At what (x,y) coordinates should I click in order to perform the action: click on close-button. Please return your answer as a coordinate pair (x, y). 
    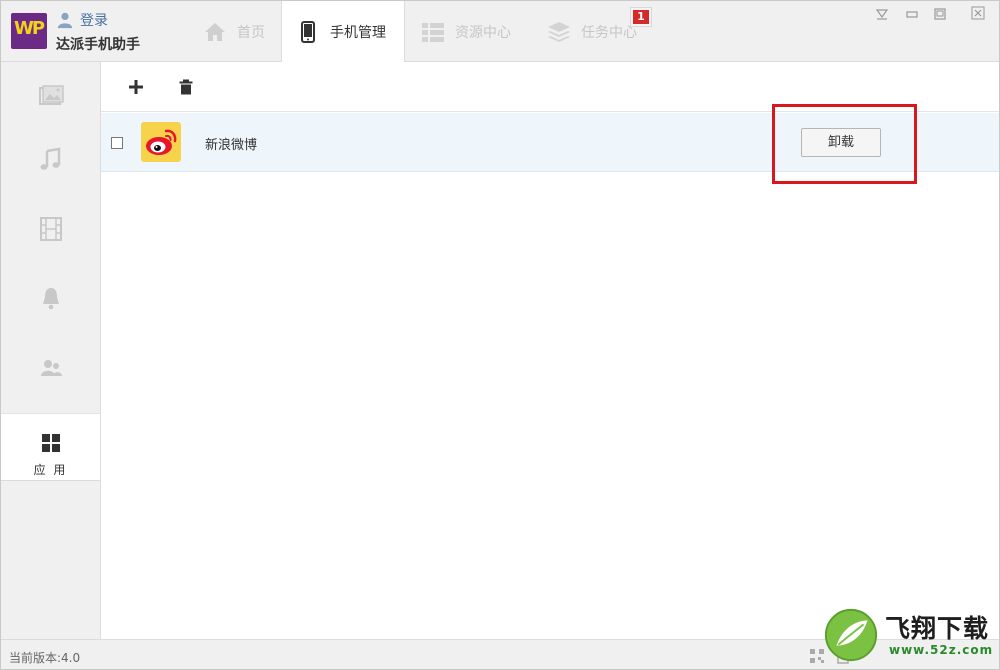
    Looking at the image, I should click on (978, 13).